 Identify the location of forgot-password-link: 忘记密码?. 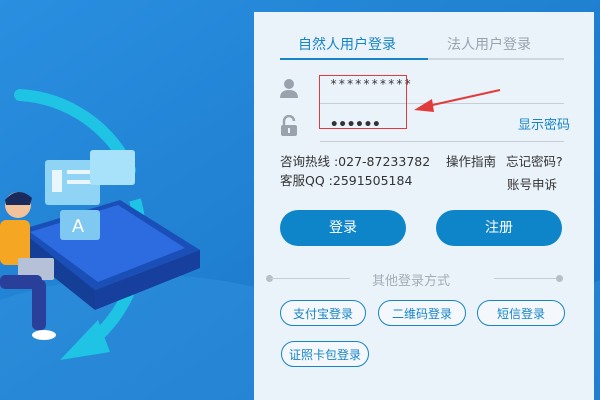
(534, 160).